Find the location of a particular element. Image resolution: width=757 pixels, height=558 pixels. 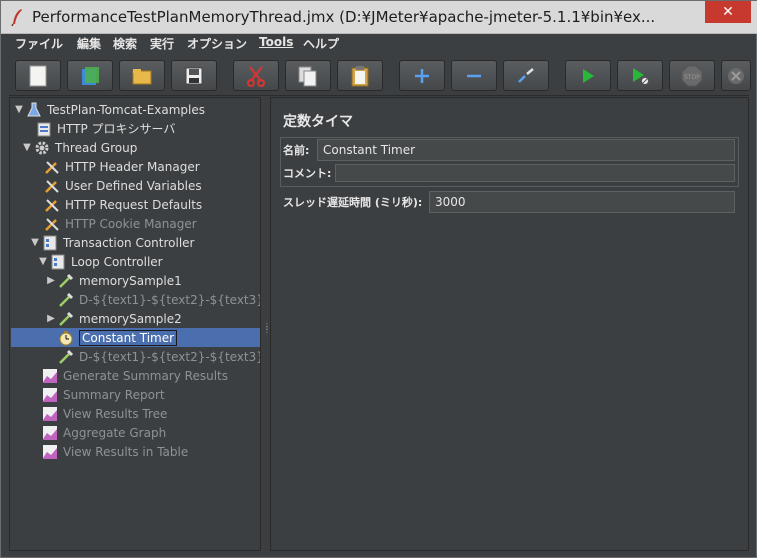

menu-file: ファイル is located at coordinates (39, 43).